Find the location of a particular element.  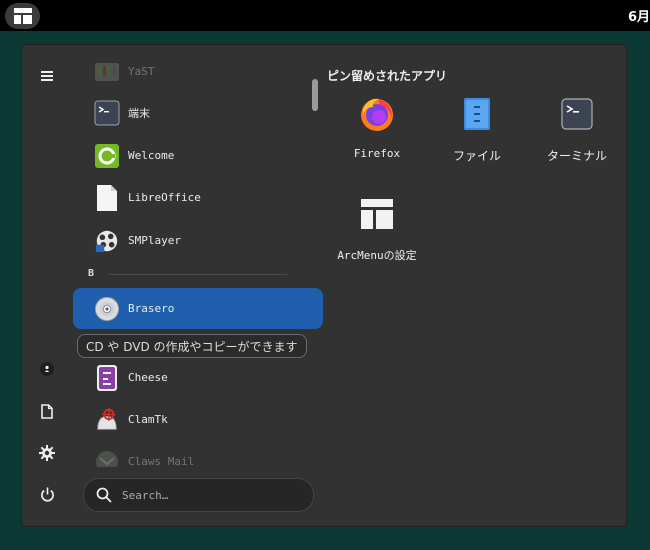

files-icon is located at coordinates (477, 114).